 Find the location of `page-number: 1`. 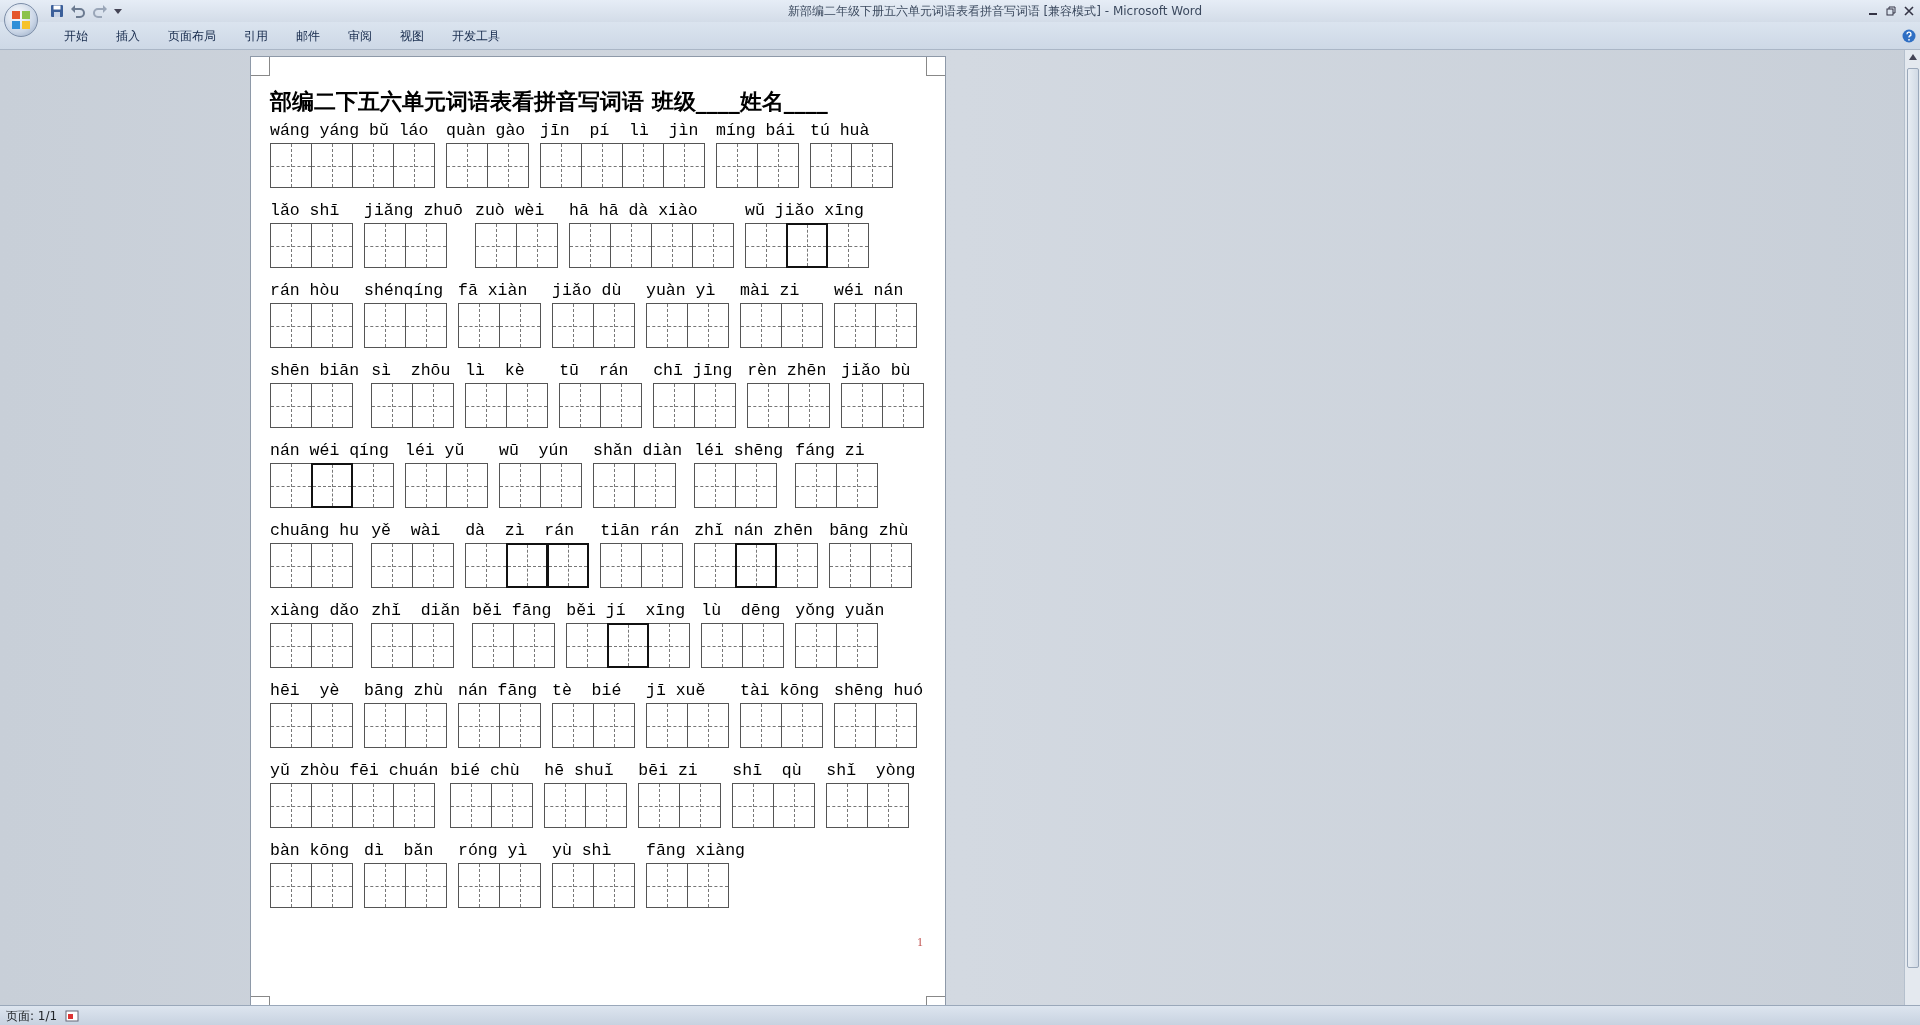

page-number: 1 is located at coordinates (920, 942).